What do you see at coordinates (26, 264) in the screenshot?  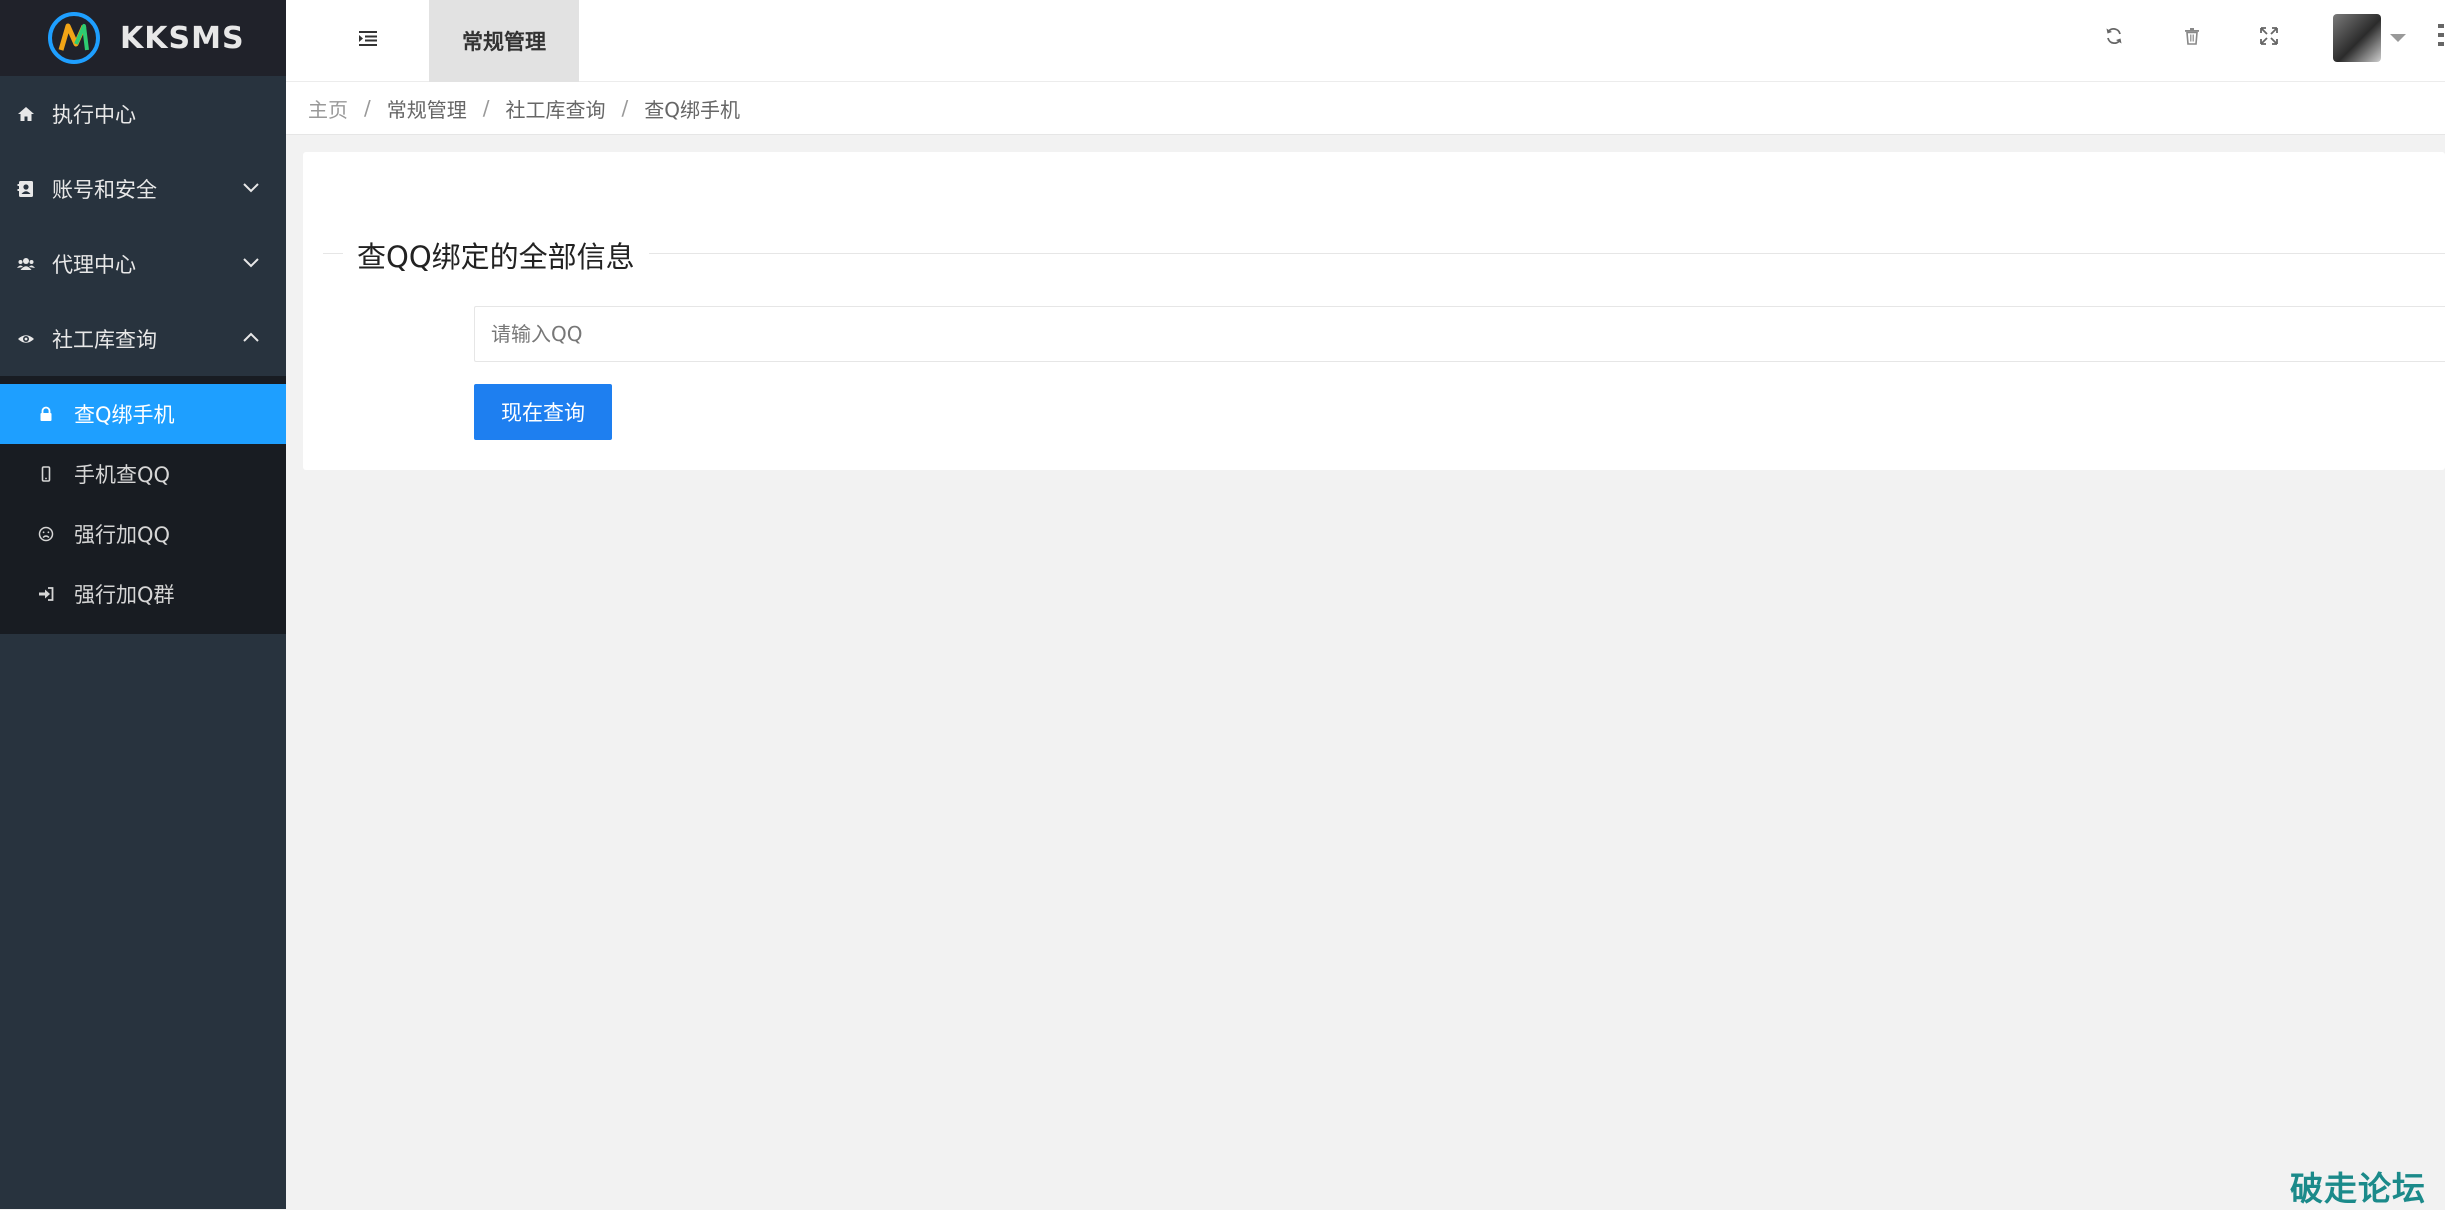 I see `users-icon` at bounding box center [26, 264].